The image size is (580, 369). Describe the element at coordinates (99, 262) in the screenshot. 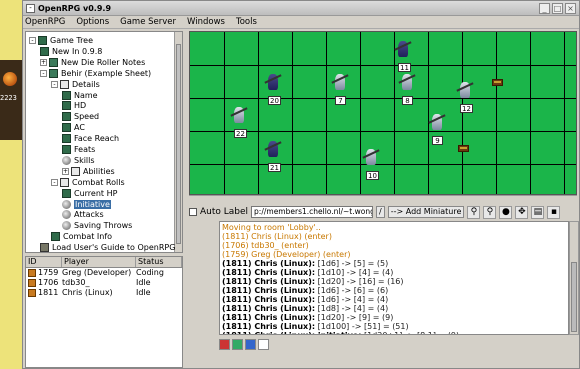

I see `col-player: Player` at that location.